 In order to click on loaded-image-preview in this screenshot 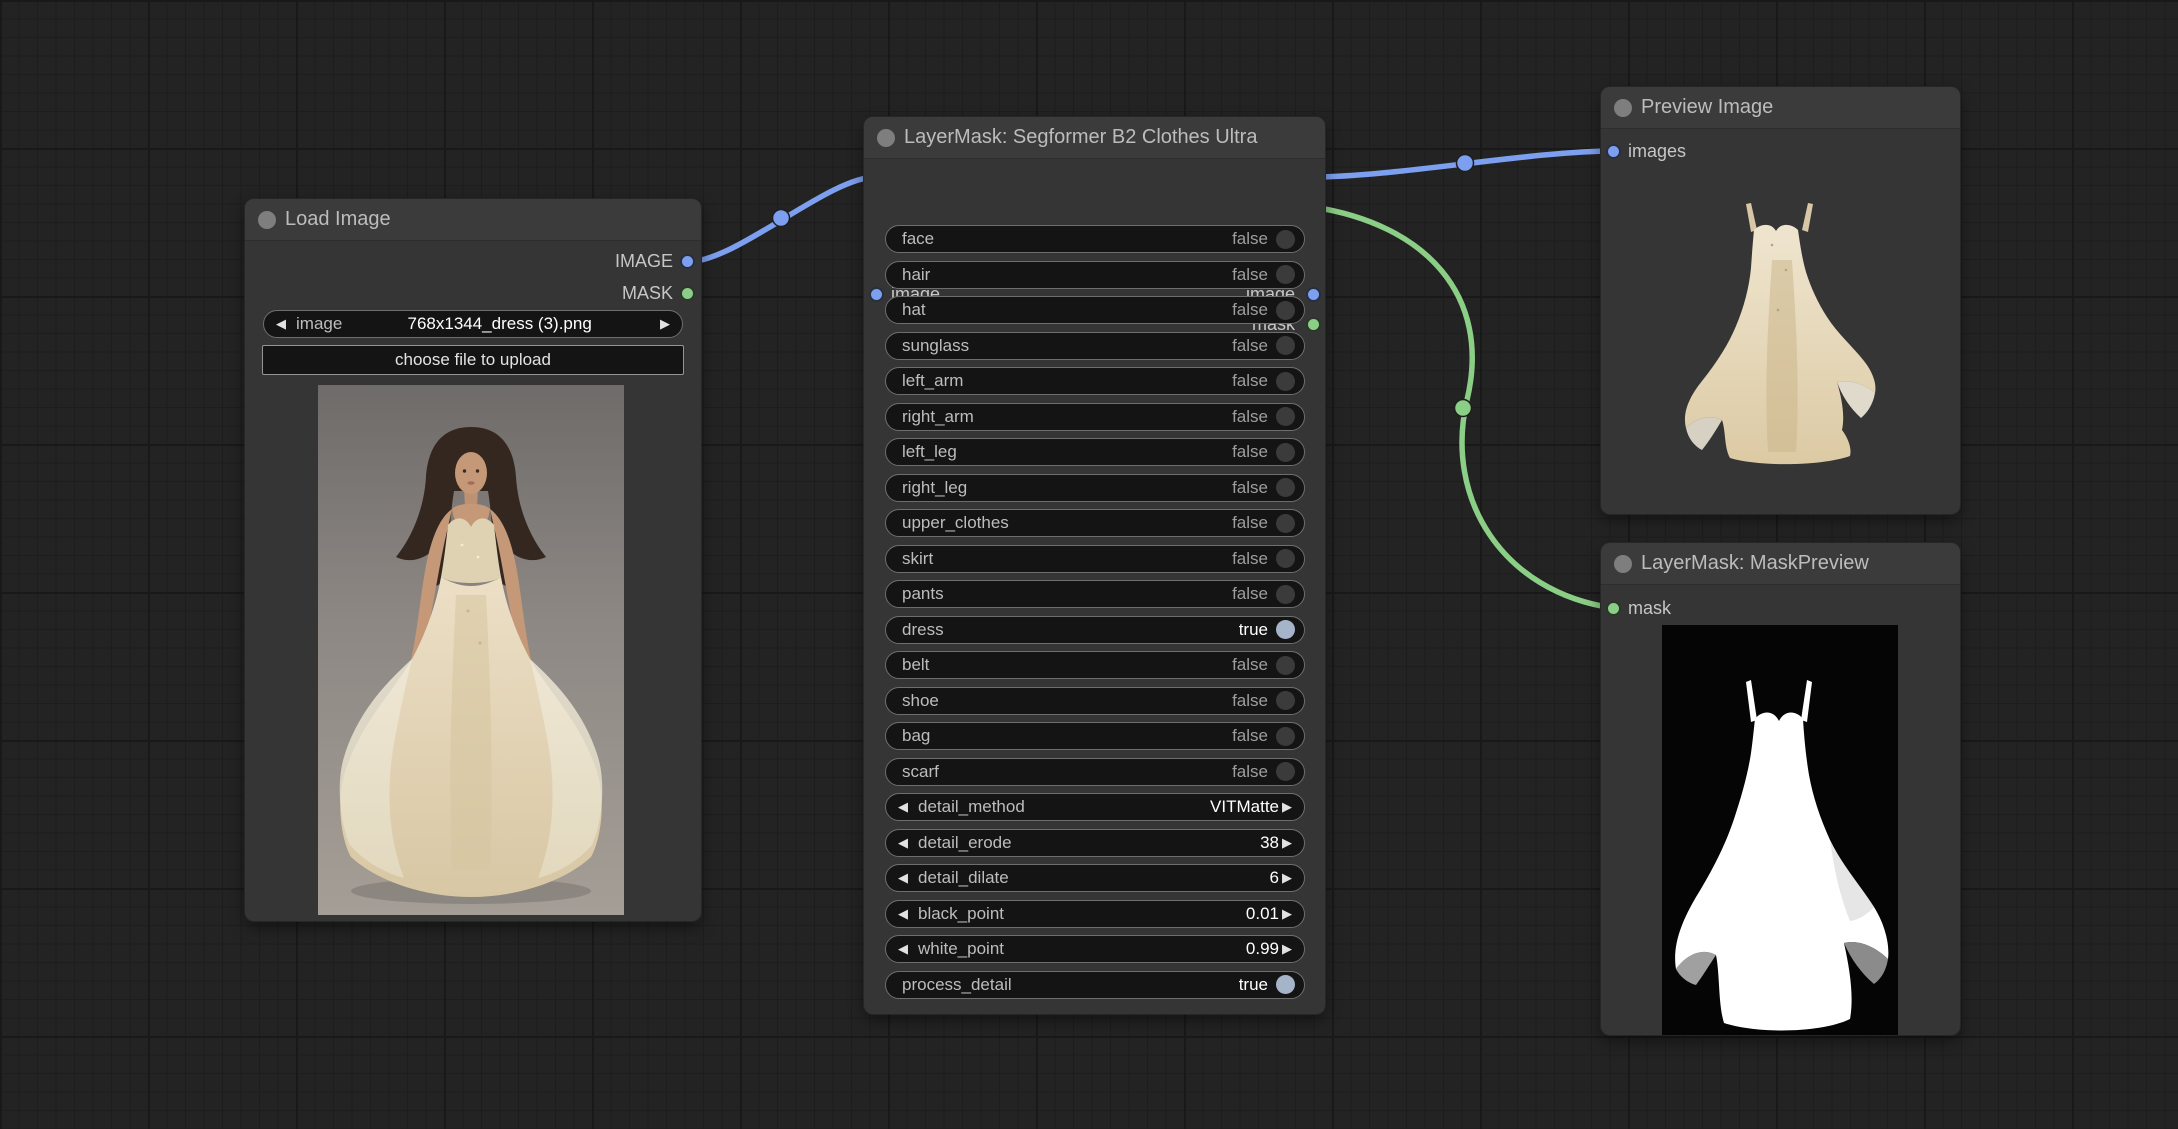, I will do `click(471, 650)`.